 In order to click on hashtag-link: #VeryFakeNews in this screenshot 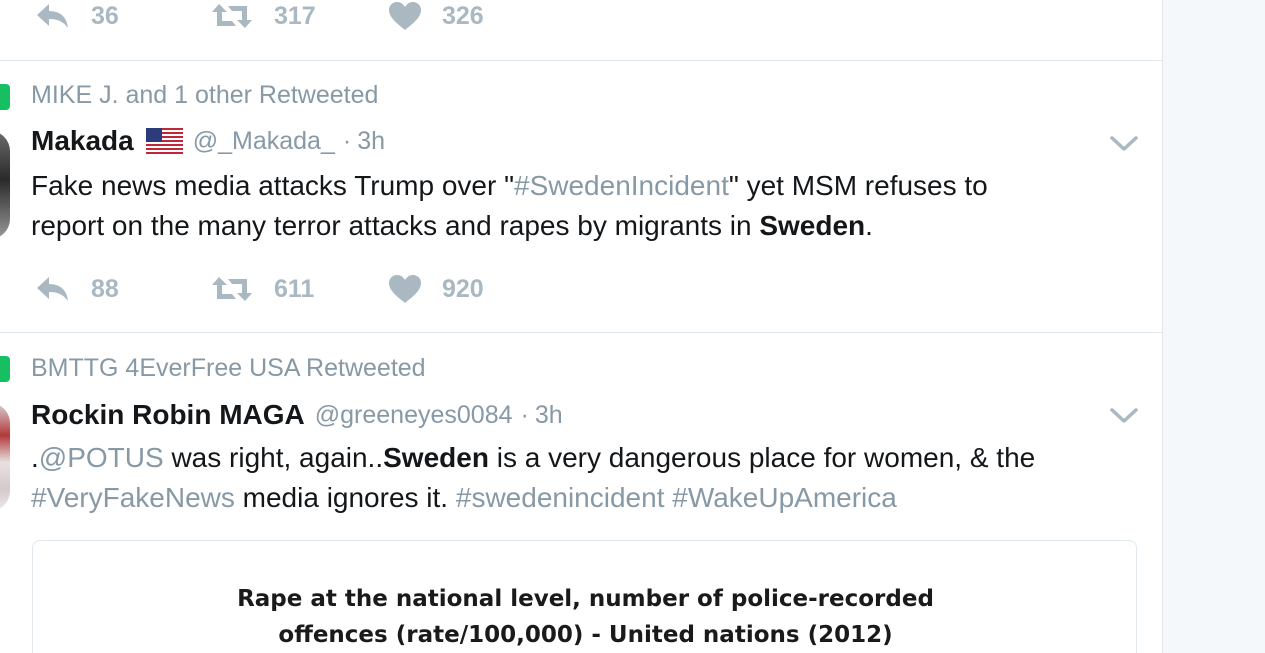, I will do `click(133, 497)`.